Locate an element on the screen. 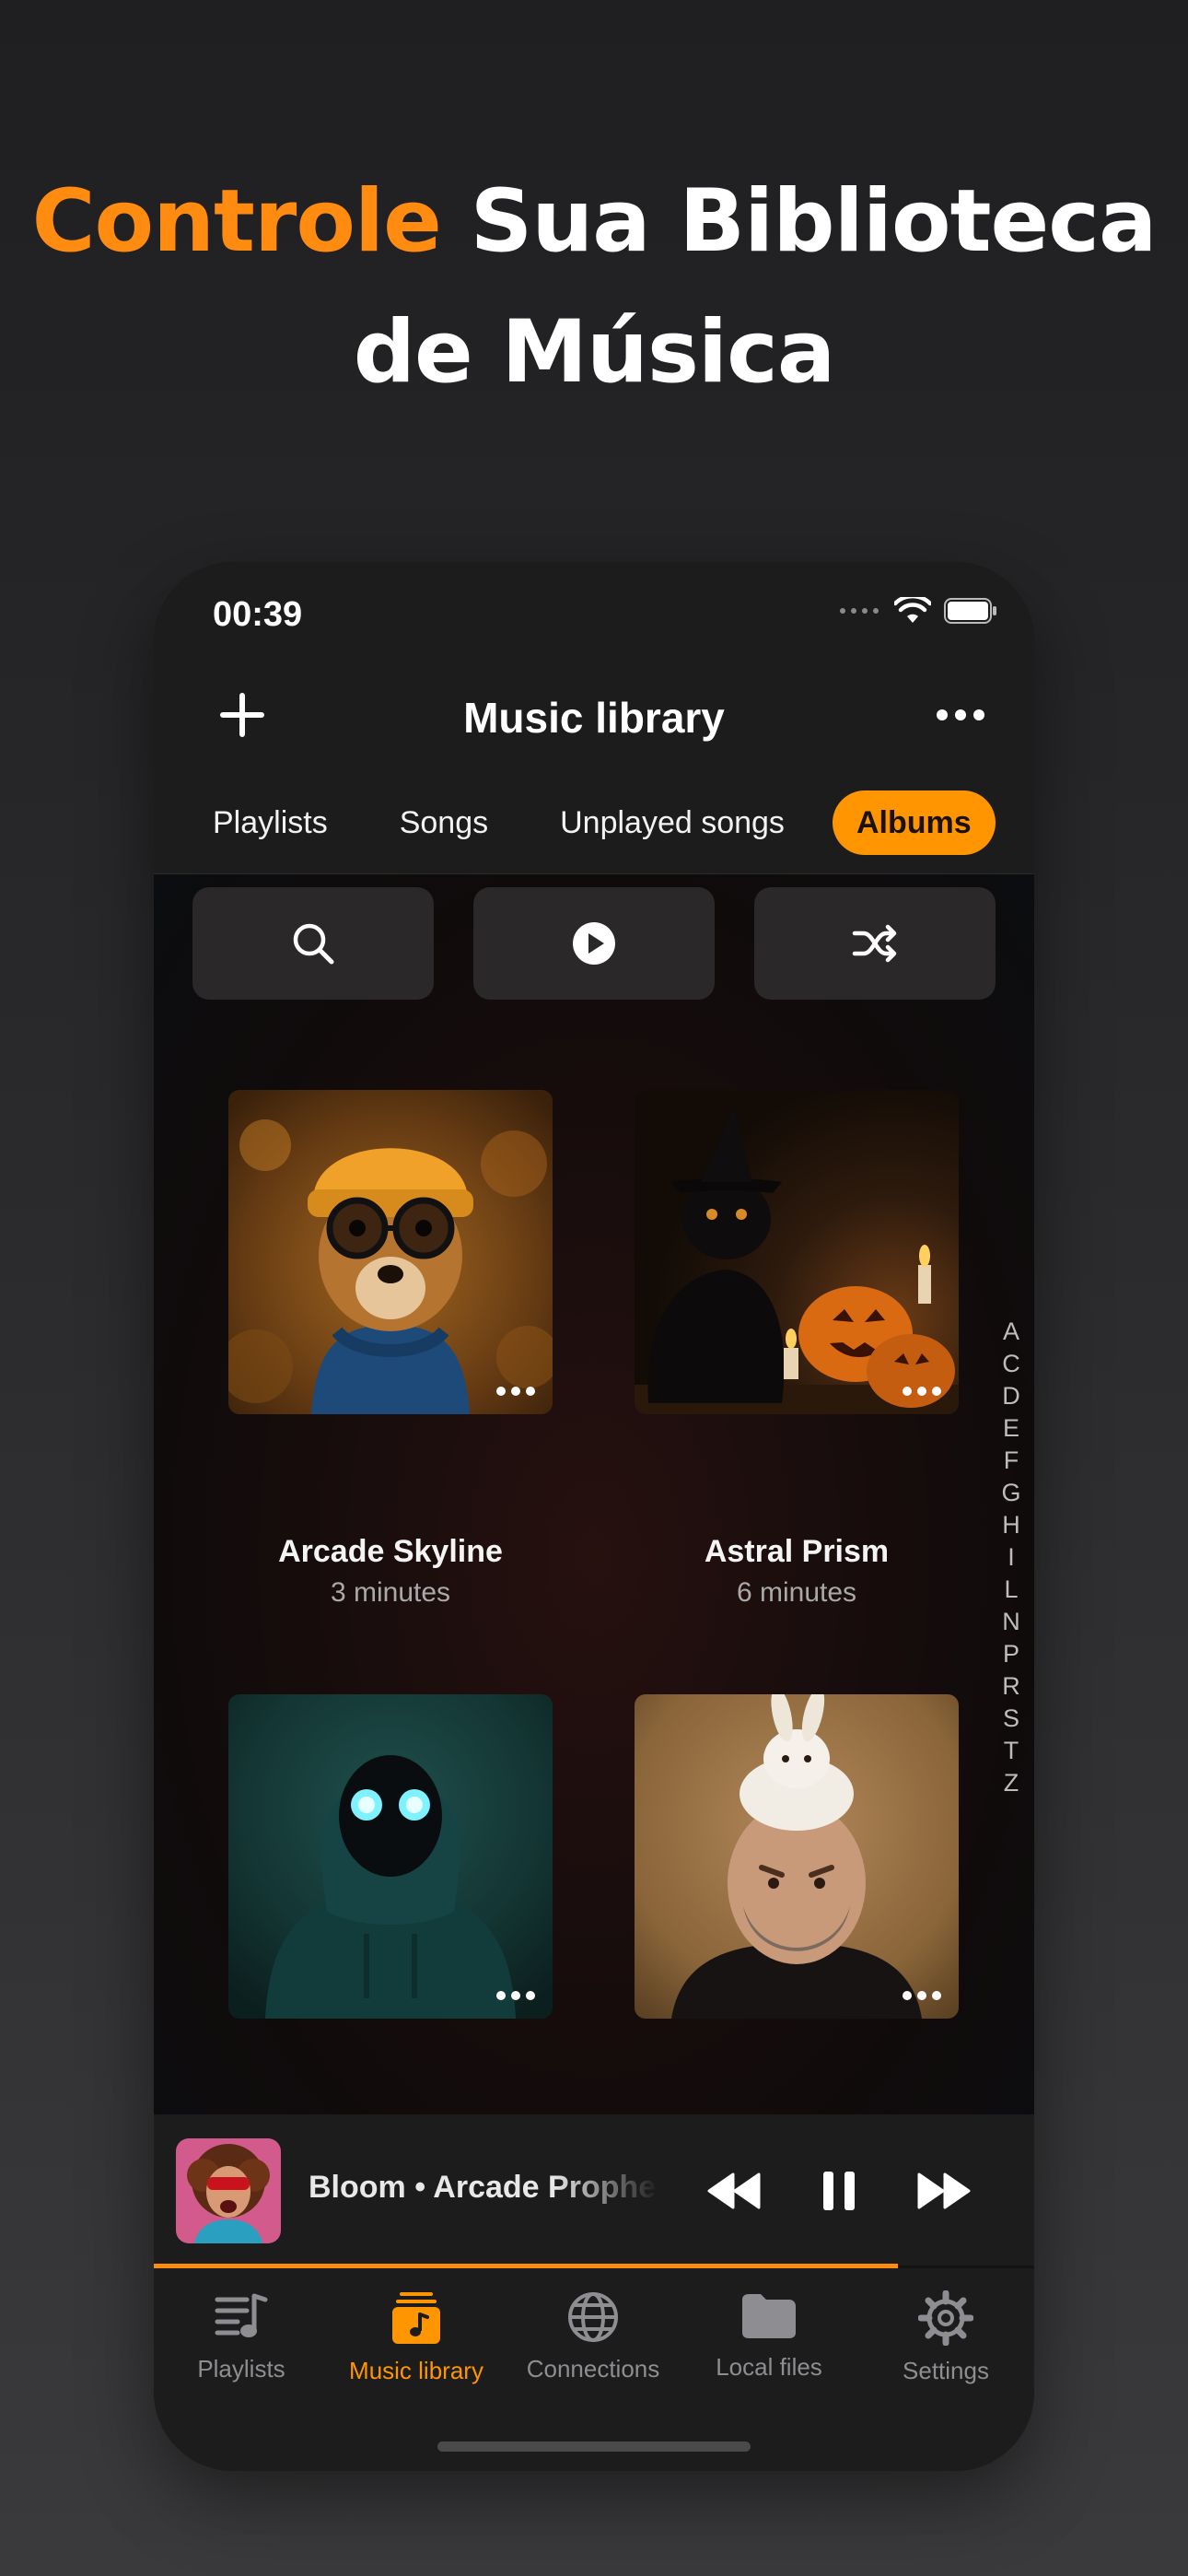 This screenshot has width=1188, height=2576. index-letter: Z is located at coordinates (1011, 1783).